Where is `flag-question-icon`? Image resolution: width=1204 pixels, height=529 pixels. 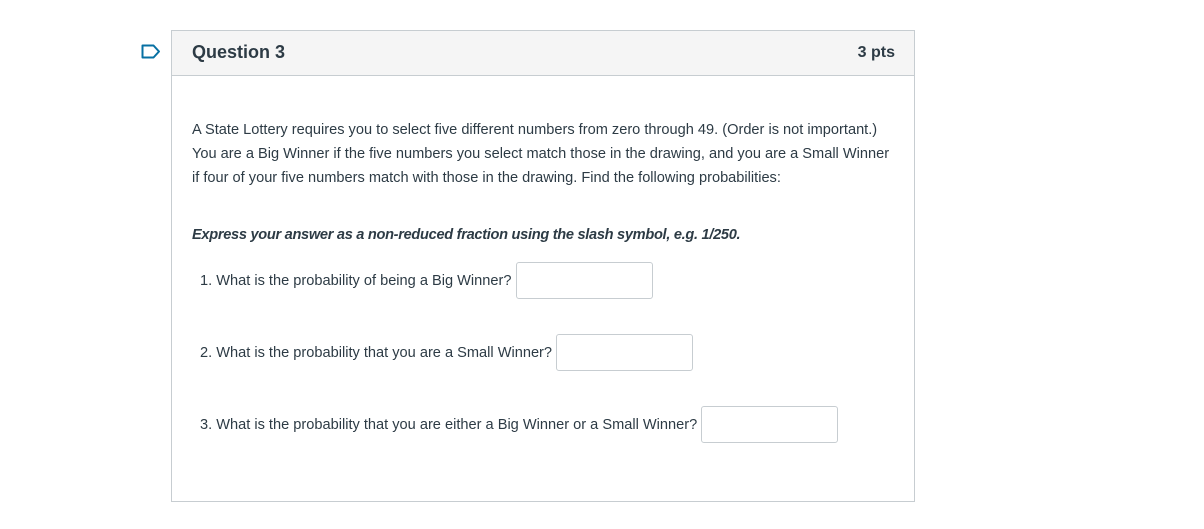 flag-question-icon is located at coordinates (151, 51).